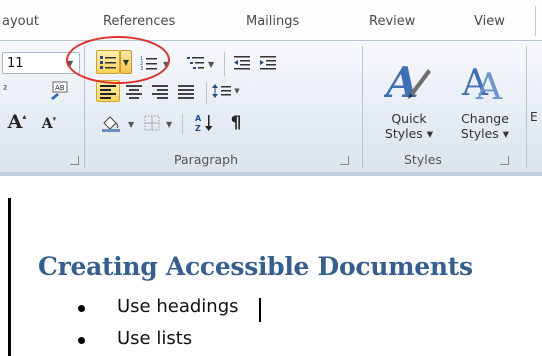 The image size is (542, 356). I want to click on borders-icon, so click(152, 123).